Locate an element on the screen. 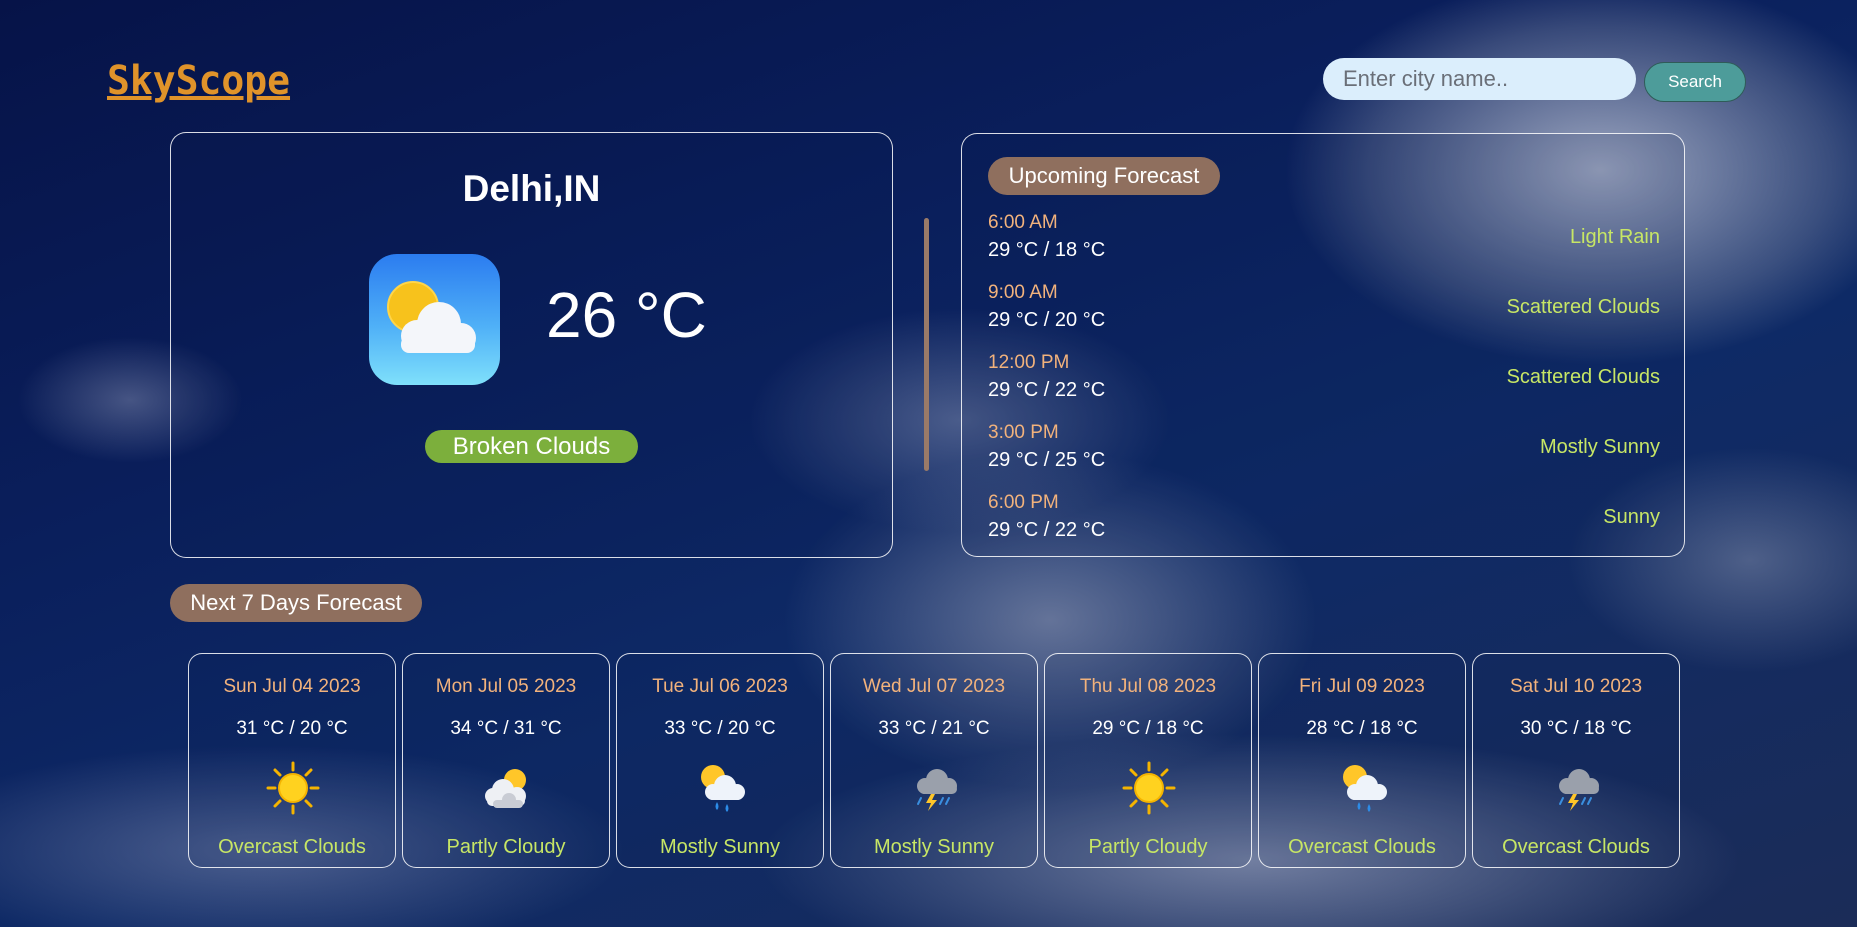 This screenshot has height=927, width=1857. day-temp-range: 29 °C / 18 °C is located at coordinates (1148, 728).